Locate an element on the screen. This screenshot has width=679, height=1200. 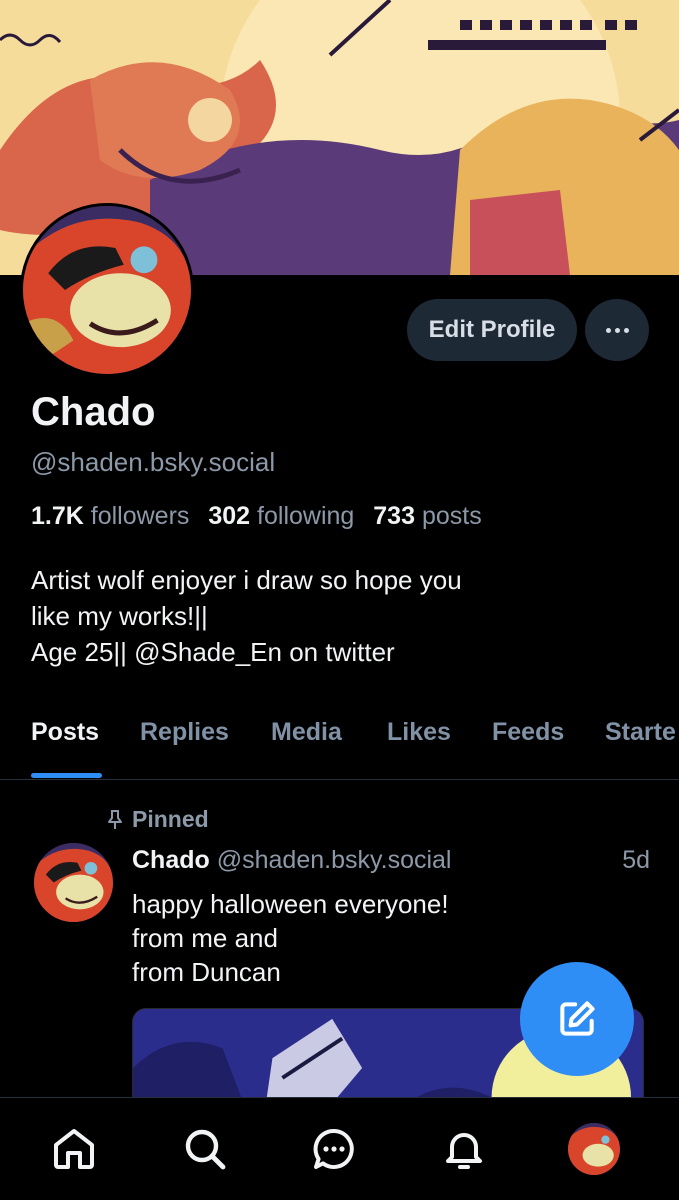
bio-line: Age 25|| @Shade_En on twitter is located at coordinates (213, 652).